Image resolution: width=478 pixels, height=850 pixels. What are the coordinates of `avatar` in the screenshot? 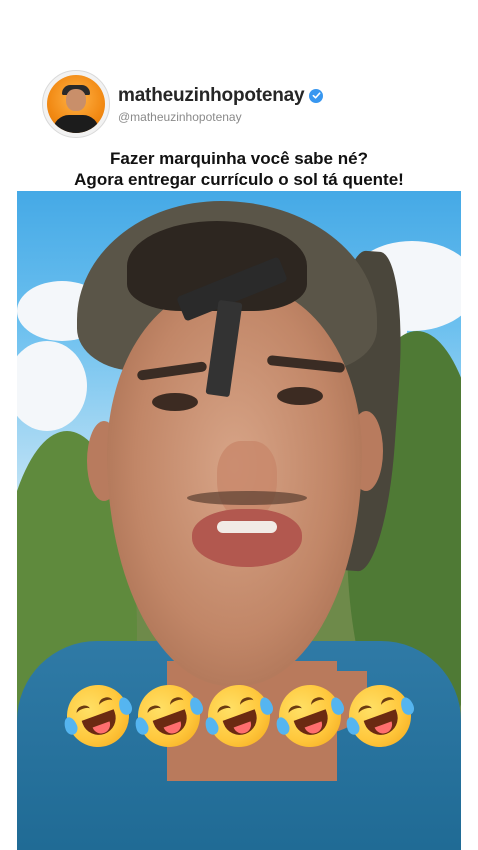 It's located at (76, 104).